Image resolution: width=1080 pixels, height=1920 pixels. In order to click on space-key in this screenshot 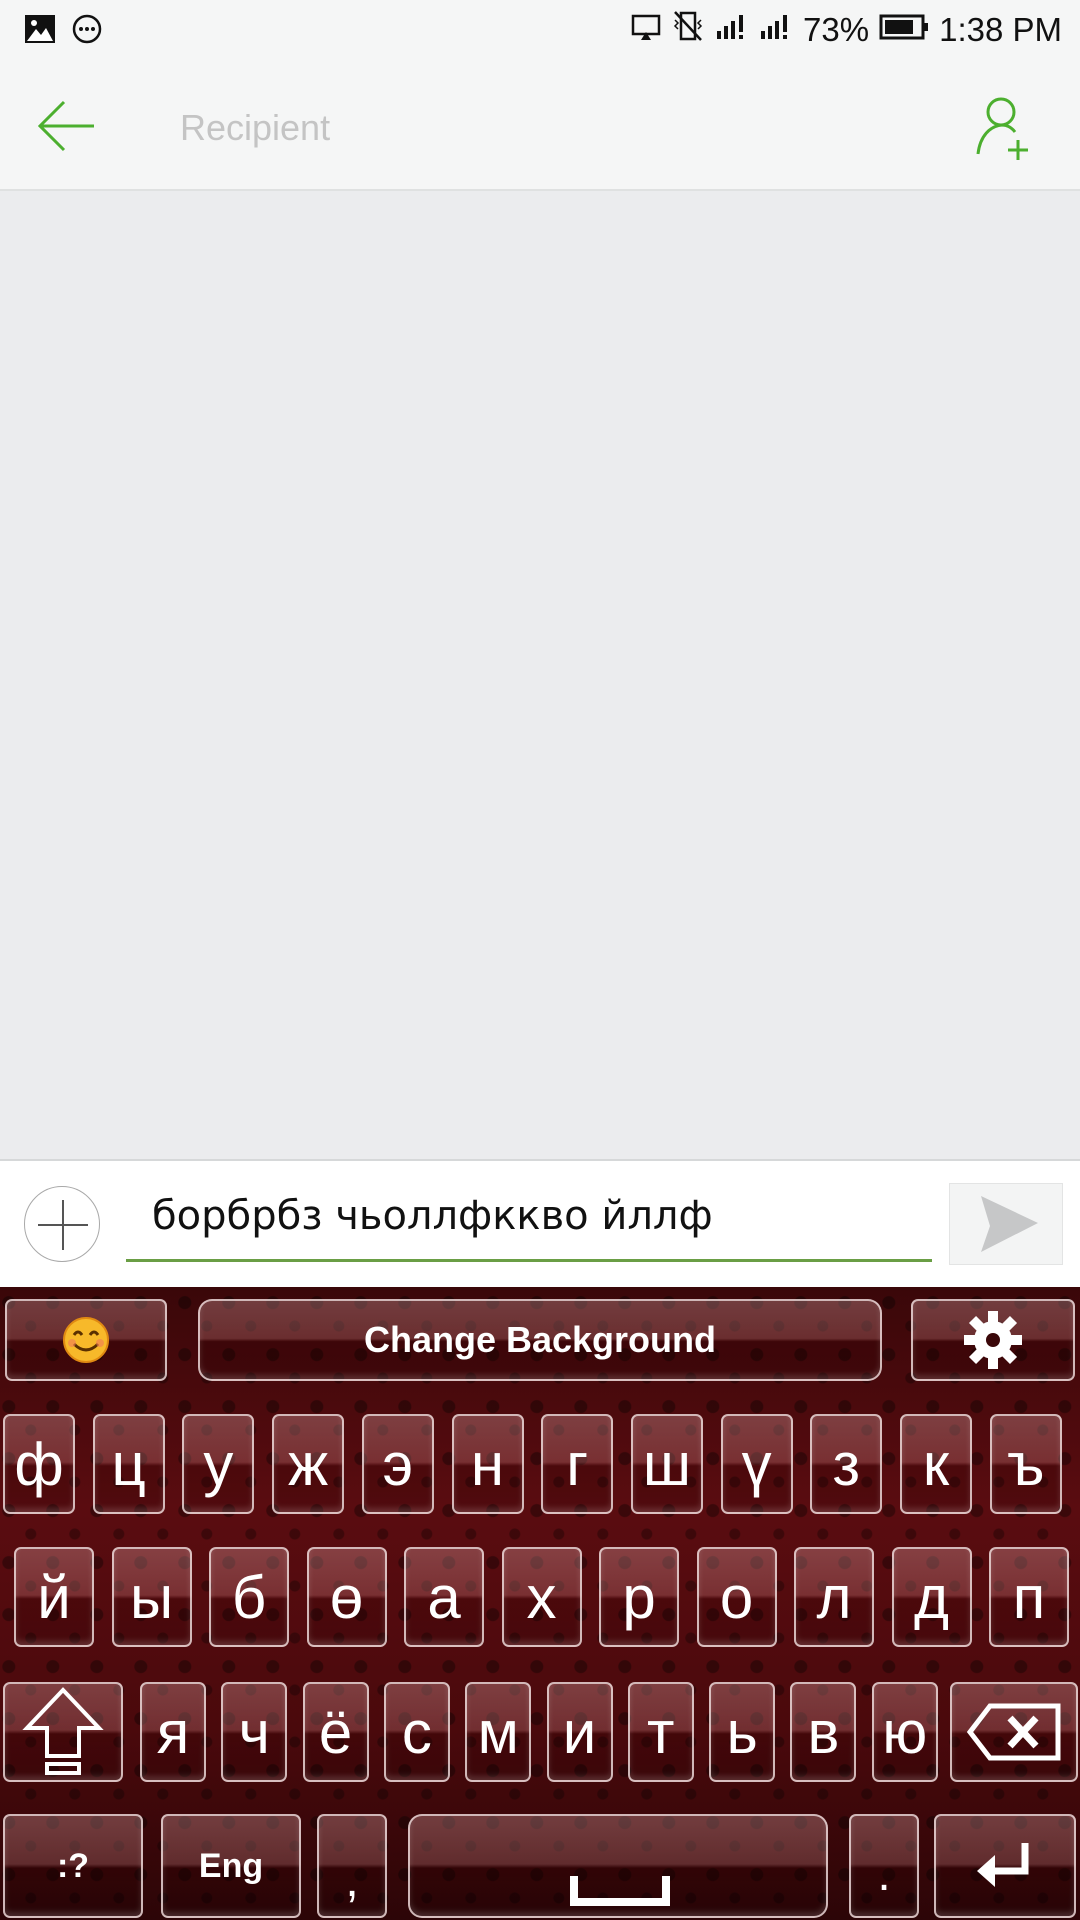, I will do `click(618, 1866)`.